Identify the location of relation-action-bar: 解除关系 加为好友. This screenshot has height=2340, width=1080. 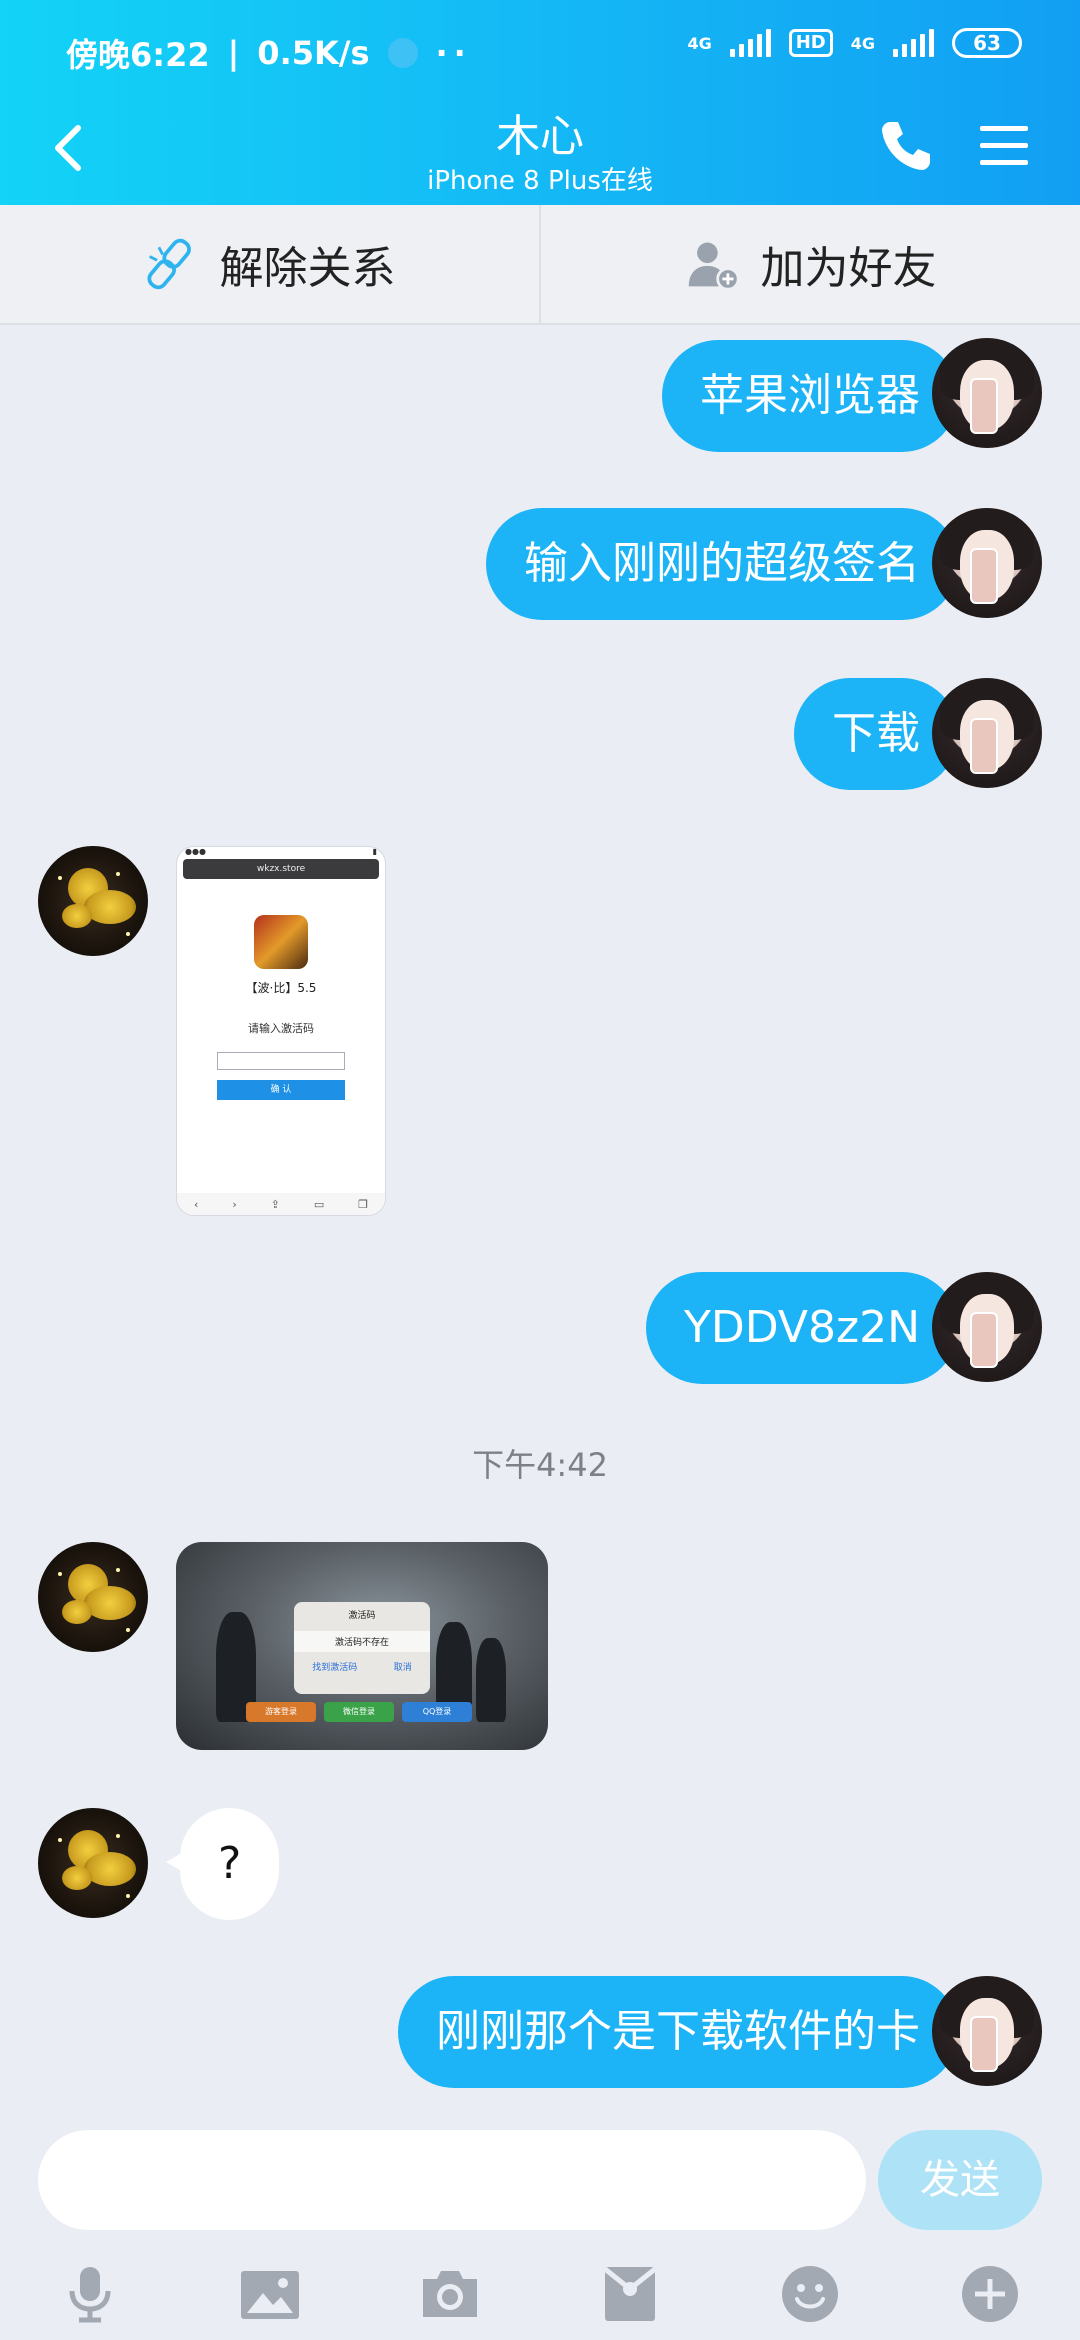
(540, 265).